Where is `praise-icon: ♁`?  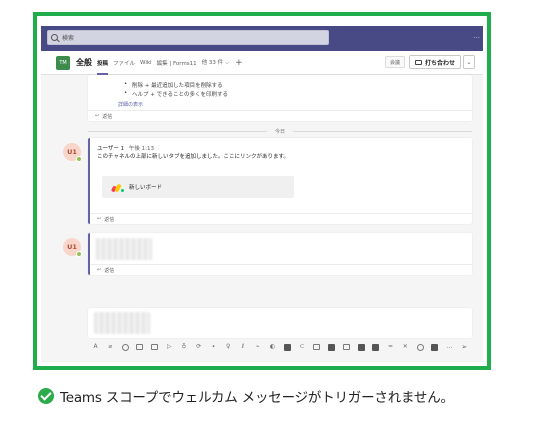
praise-icon: ♁ is located at coordinates (184, 347).